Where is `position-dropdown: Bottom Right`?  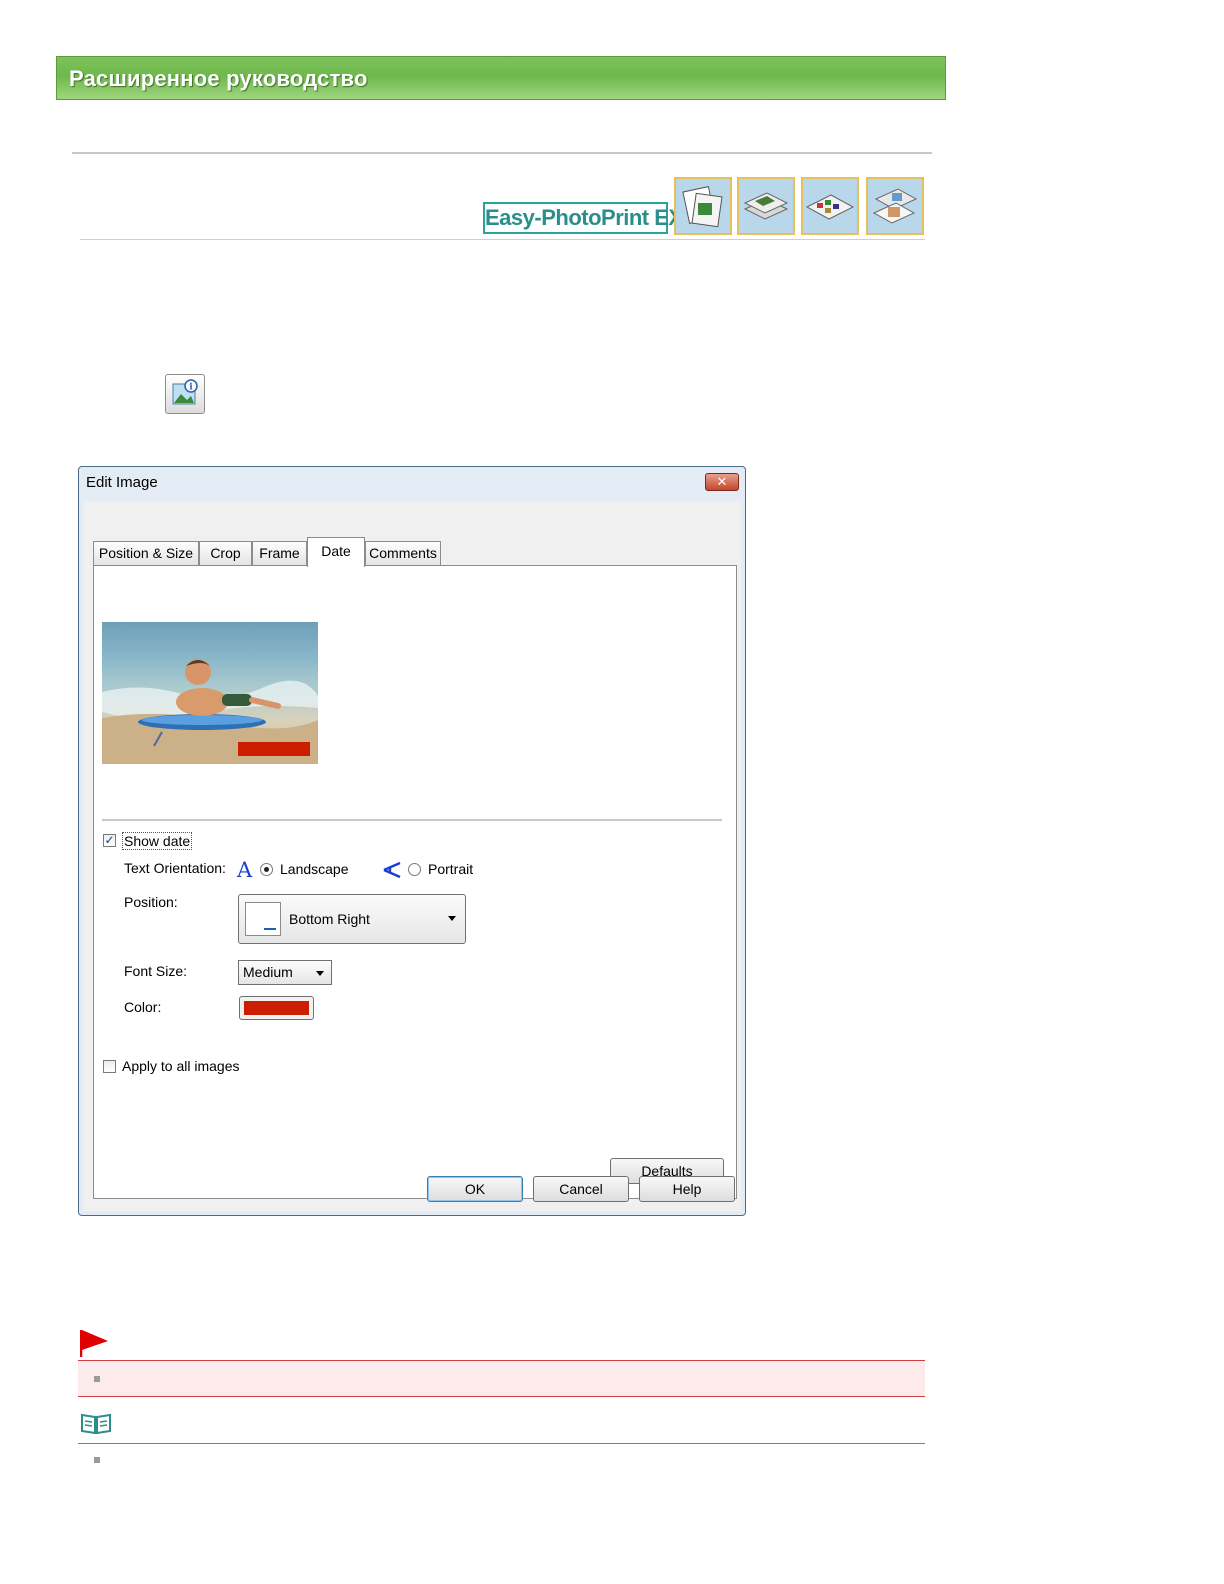 position-dropdown: Bottom Right is located at coordinates (352, 919).